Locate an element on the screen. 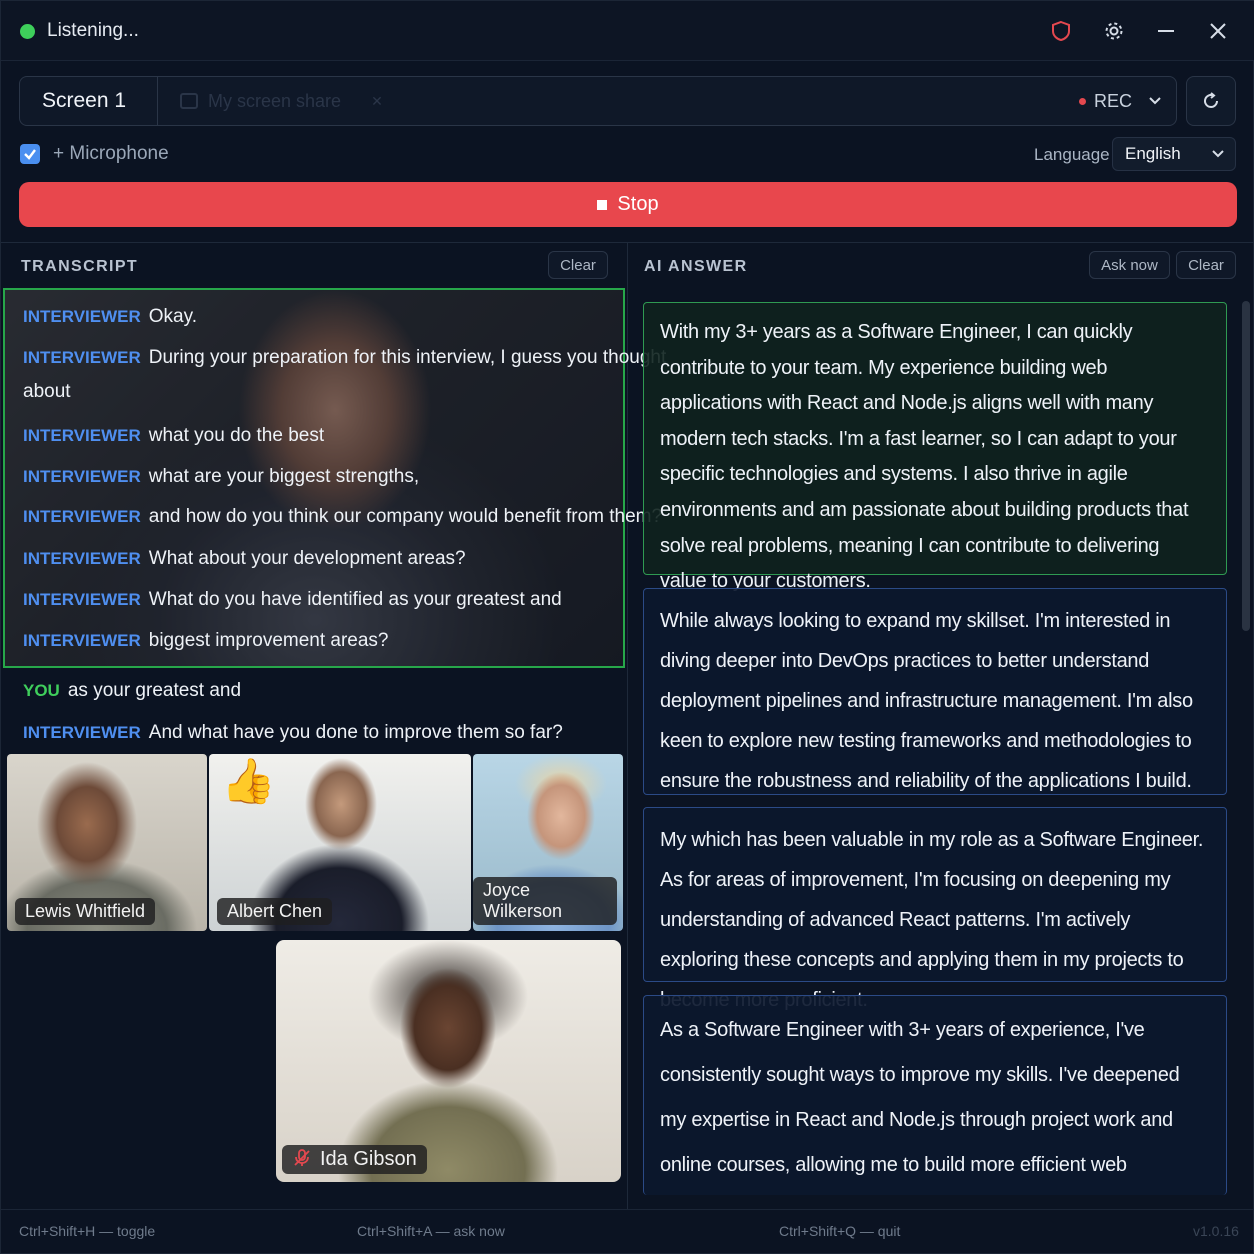 This screenshot has width=1254, height=1254. refresh-icon is located at coordinates (1211, 100).